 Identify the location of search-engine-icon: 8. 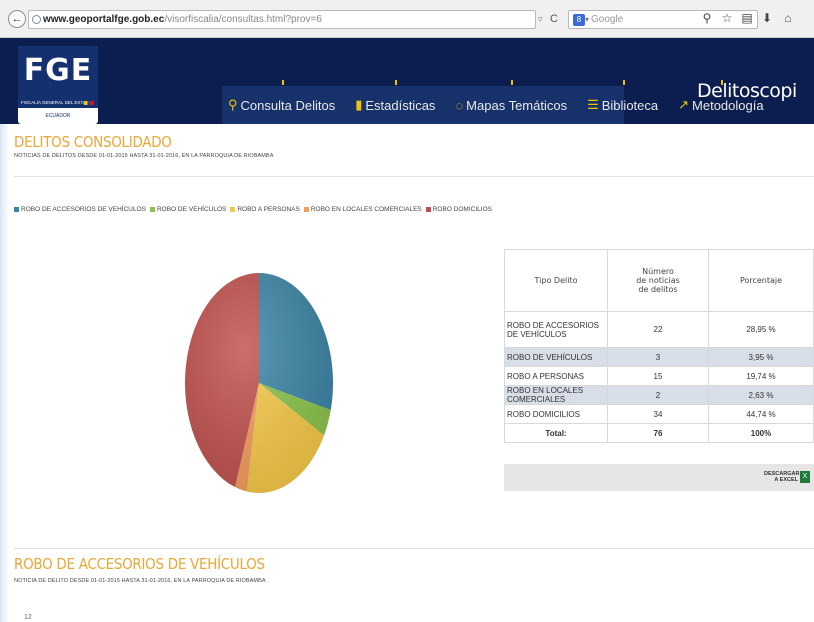
(579, 20).